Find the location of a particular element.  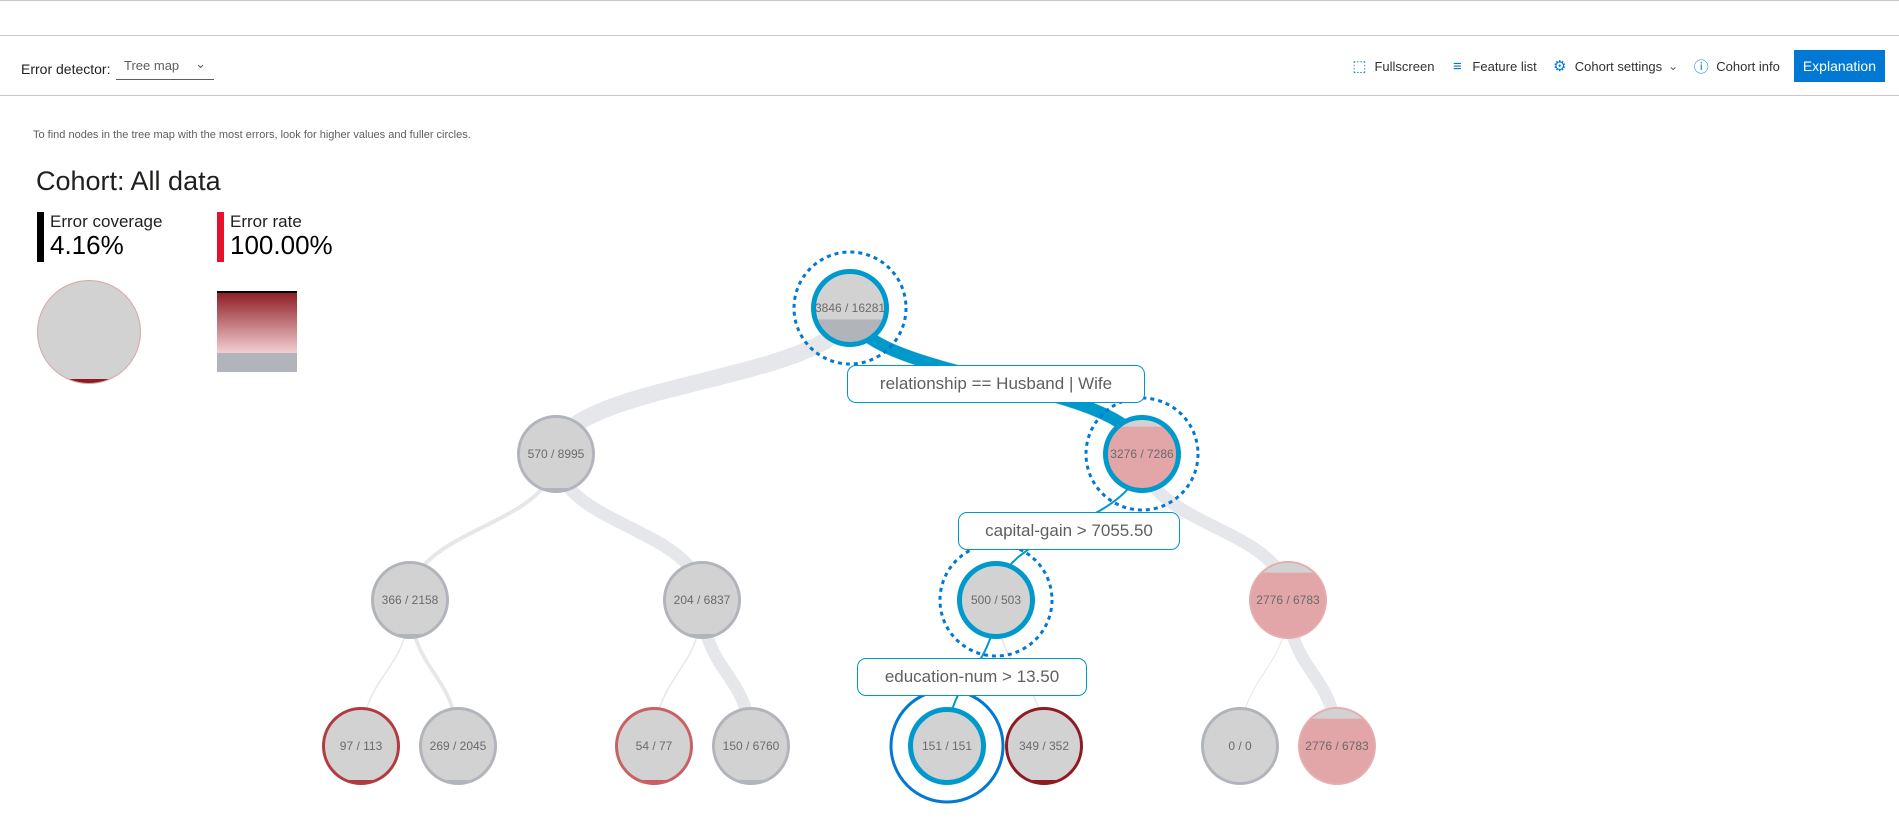

tree-node: 570 / 8995 is located at coordinates (556, 454).